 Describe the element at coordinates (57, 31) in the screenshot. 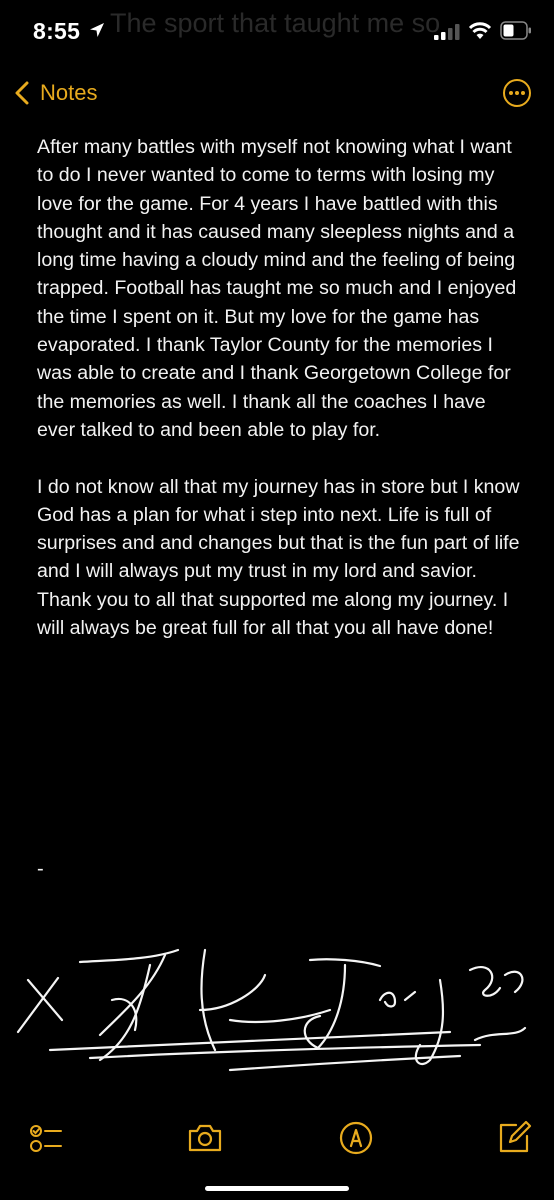

I see `status-time: 8:55` at that location.